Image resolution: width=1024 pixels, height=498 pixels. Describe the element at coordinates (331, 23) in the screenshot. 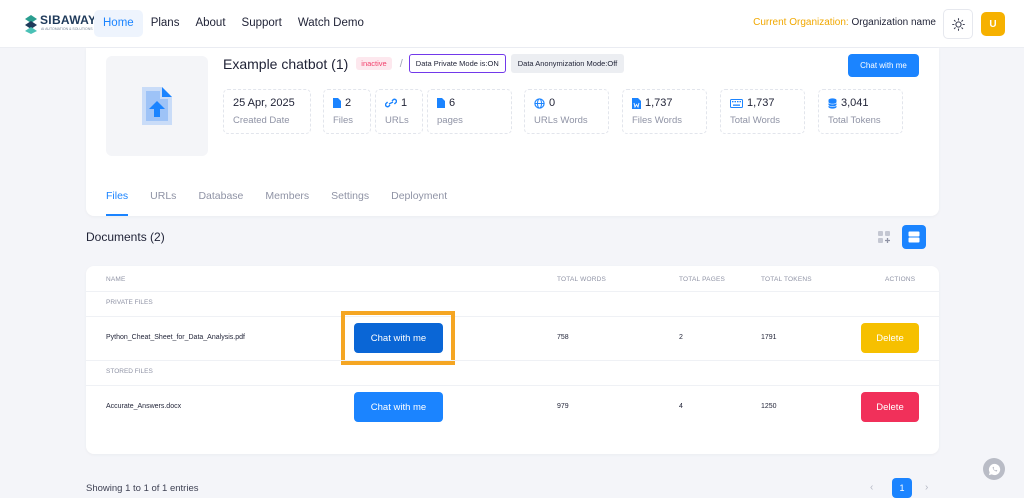

I see `nav-watch-demo: Watch Demo` at that location.